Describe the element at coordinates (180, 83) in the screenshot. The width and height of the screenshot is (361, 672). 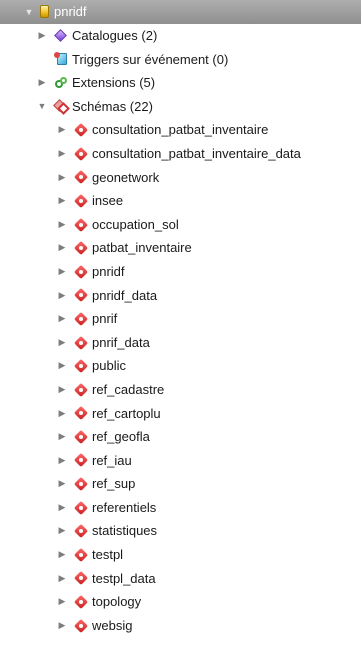
I see `tree-node-extensions: ▶ Extensions (5)` at that location.